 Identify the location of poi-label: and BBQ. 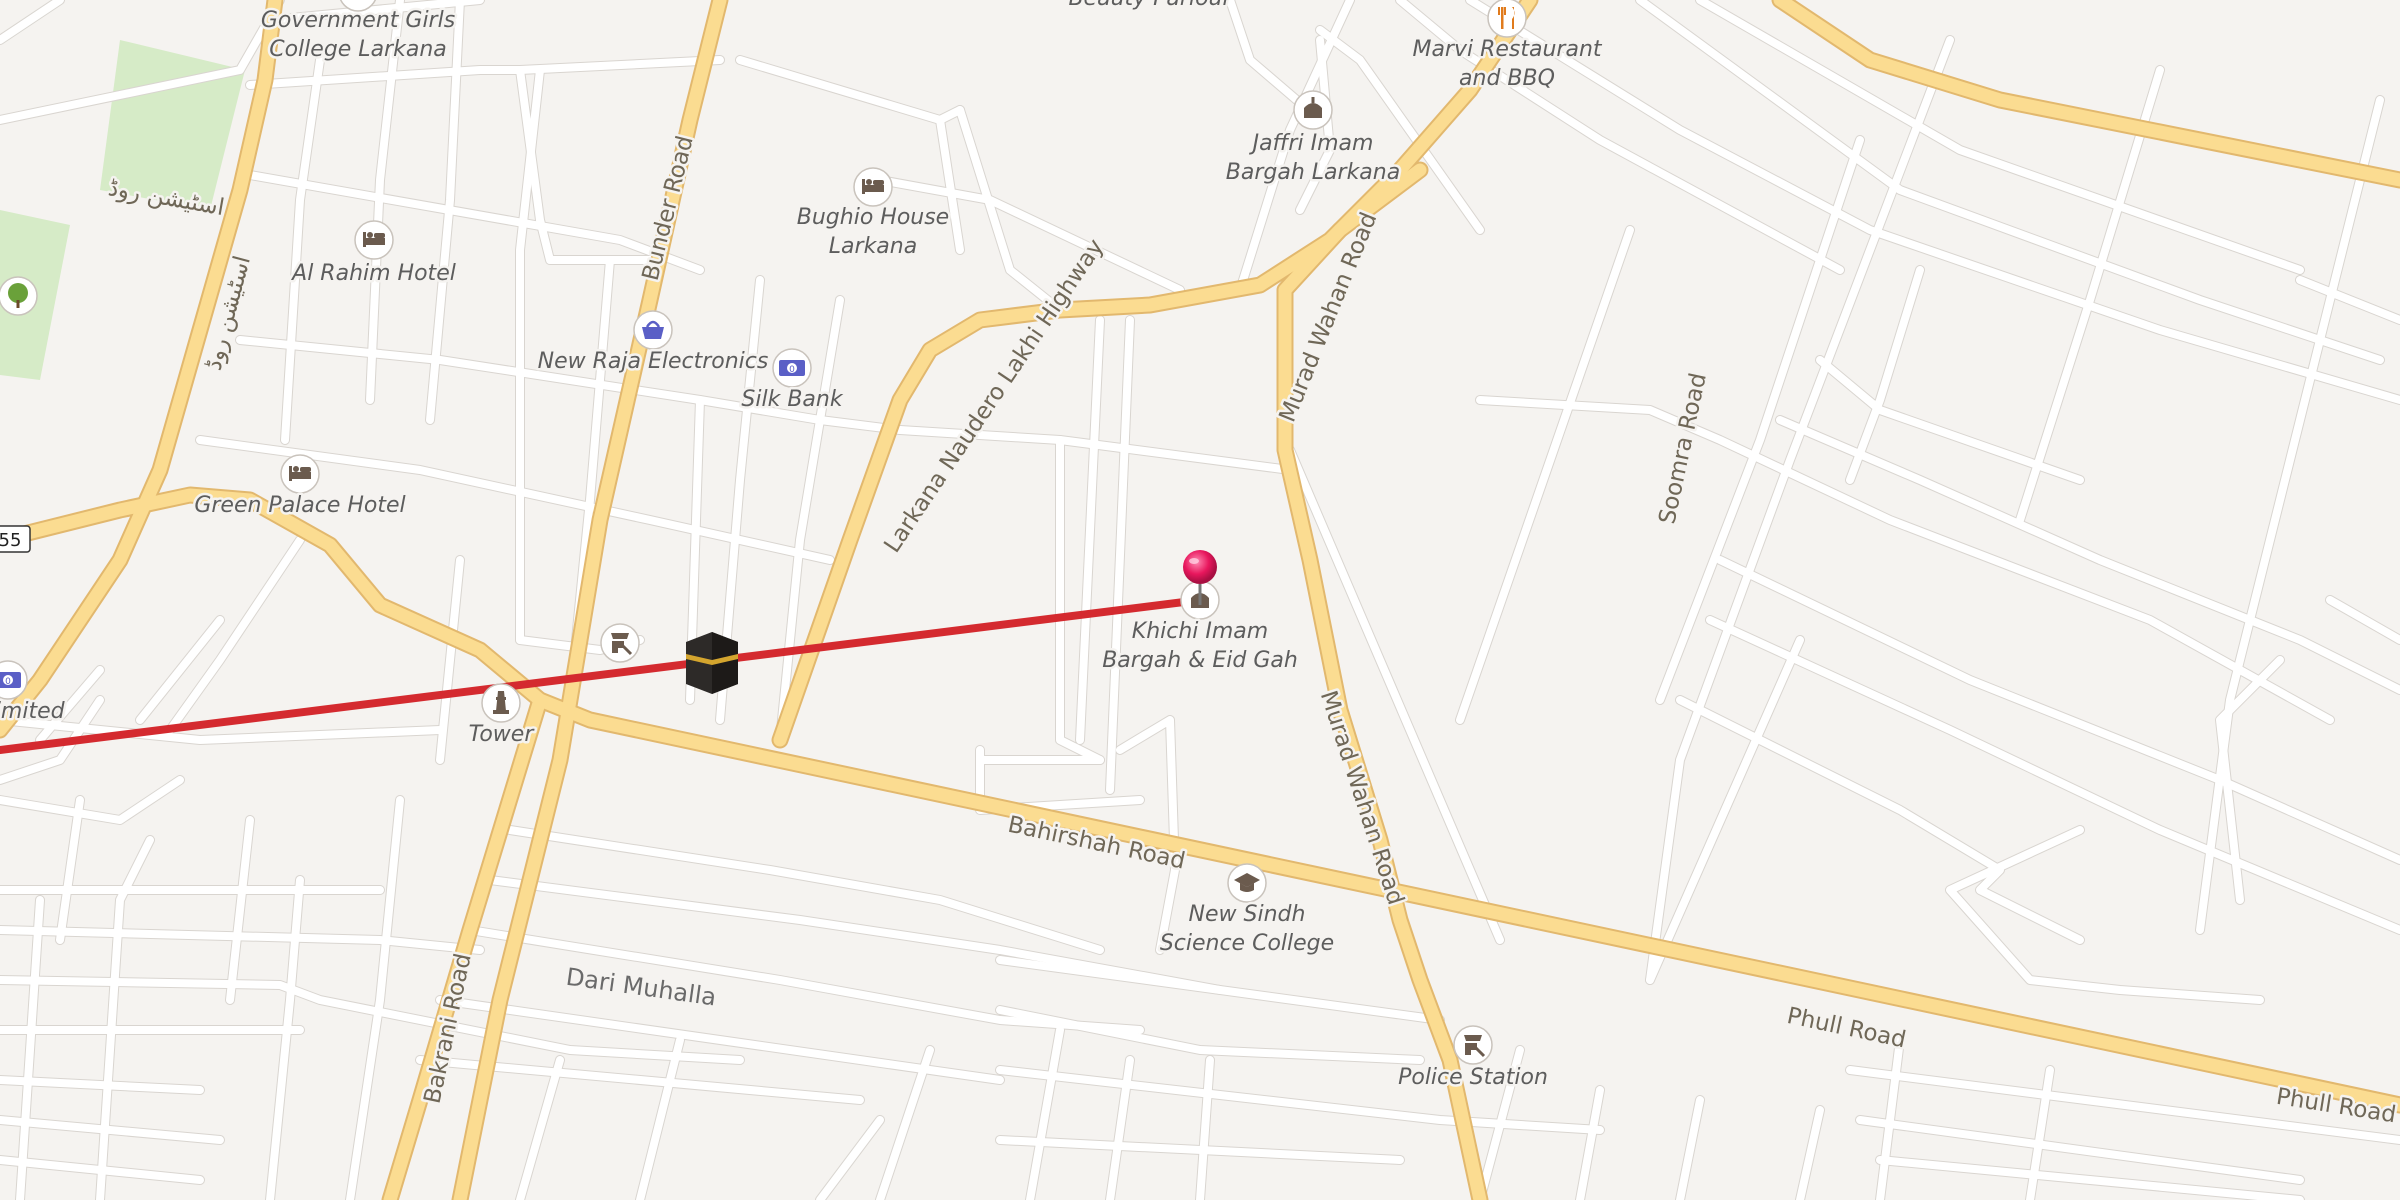
(1507, 78).